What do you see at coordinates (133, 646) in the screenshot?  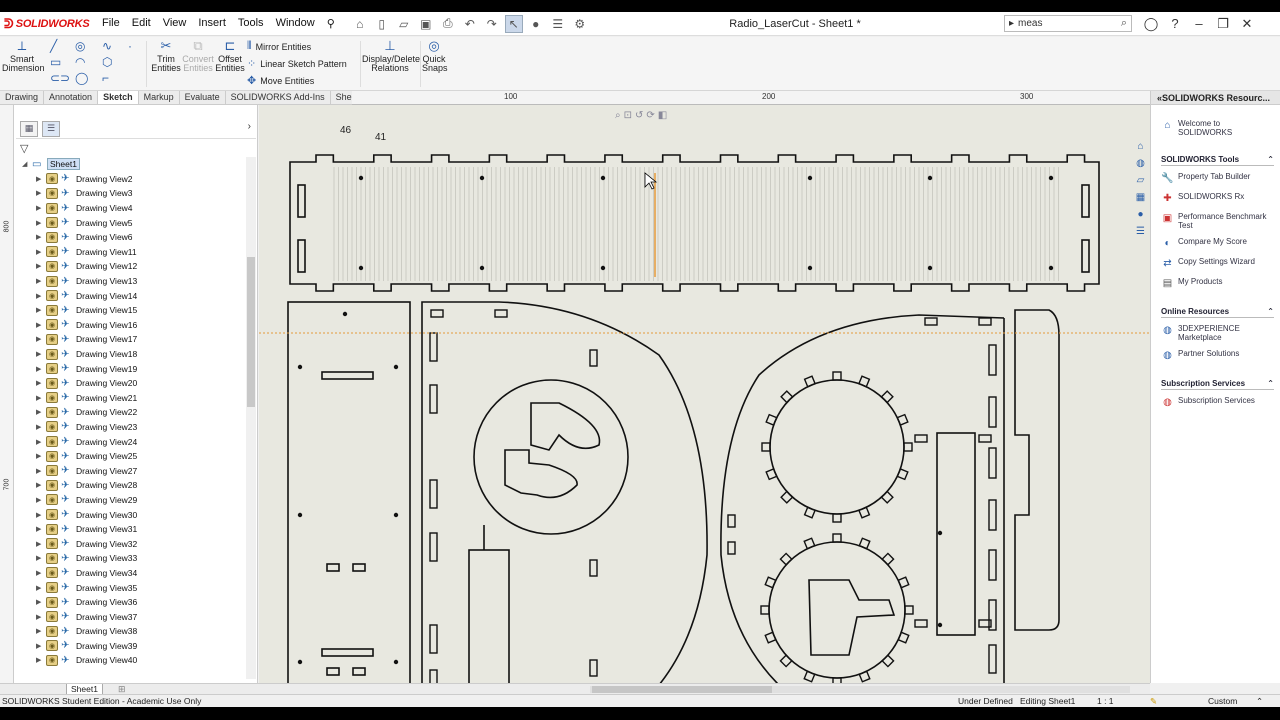 I see `tree-item-drawing-view: ▶ ◉ ✈ Drawing View39` at bounding box center [133, 646].